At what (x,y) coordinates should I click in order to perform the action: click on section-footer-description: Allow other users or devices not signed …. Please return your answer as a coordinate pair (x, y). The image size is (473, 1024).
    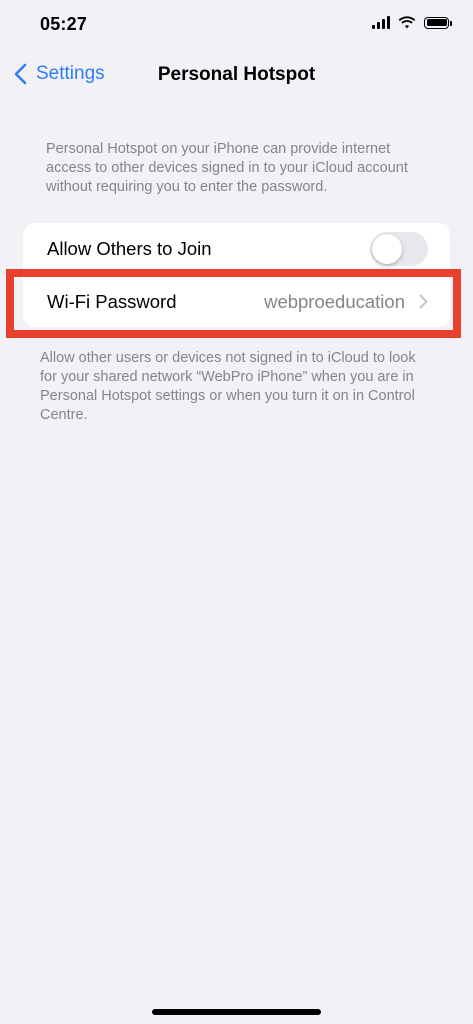
    Looking at the image, I should click on (228, 386).